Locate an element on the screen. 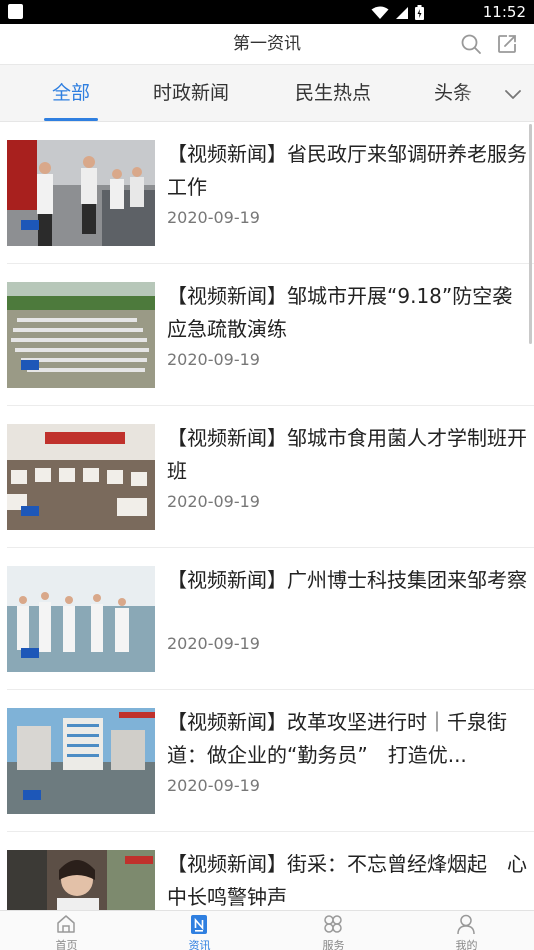 The image size is (534, 950). category-tabs: 全部 时政新闻 民生热点 头条 is located at coordinates (267, 93).